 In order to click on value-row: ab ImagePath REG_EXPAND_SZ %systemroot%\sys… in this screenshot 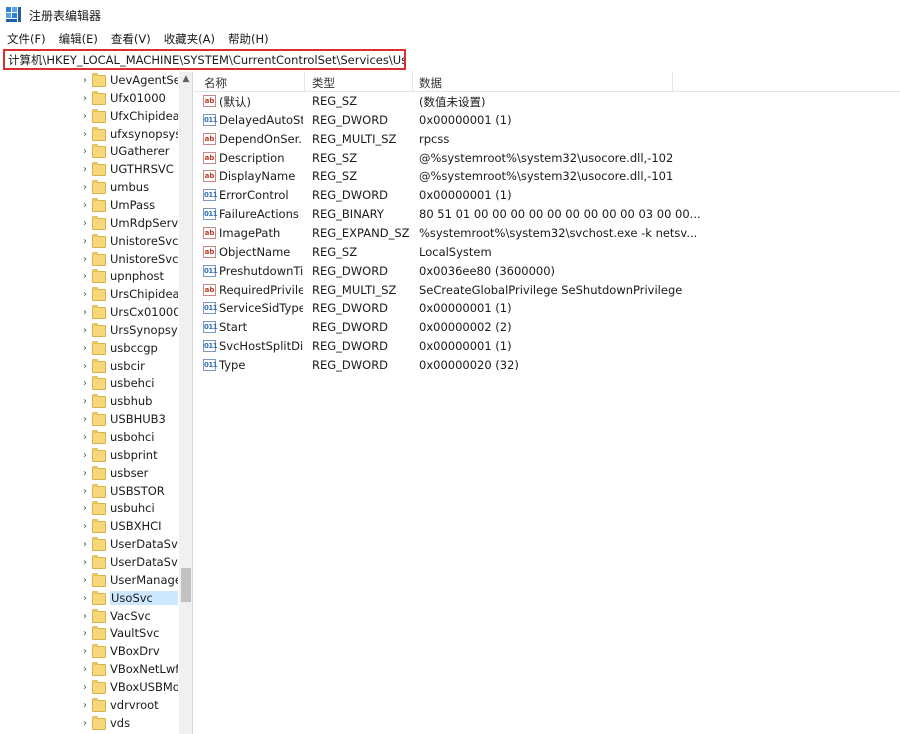, I will do `click(547, 233)`.